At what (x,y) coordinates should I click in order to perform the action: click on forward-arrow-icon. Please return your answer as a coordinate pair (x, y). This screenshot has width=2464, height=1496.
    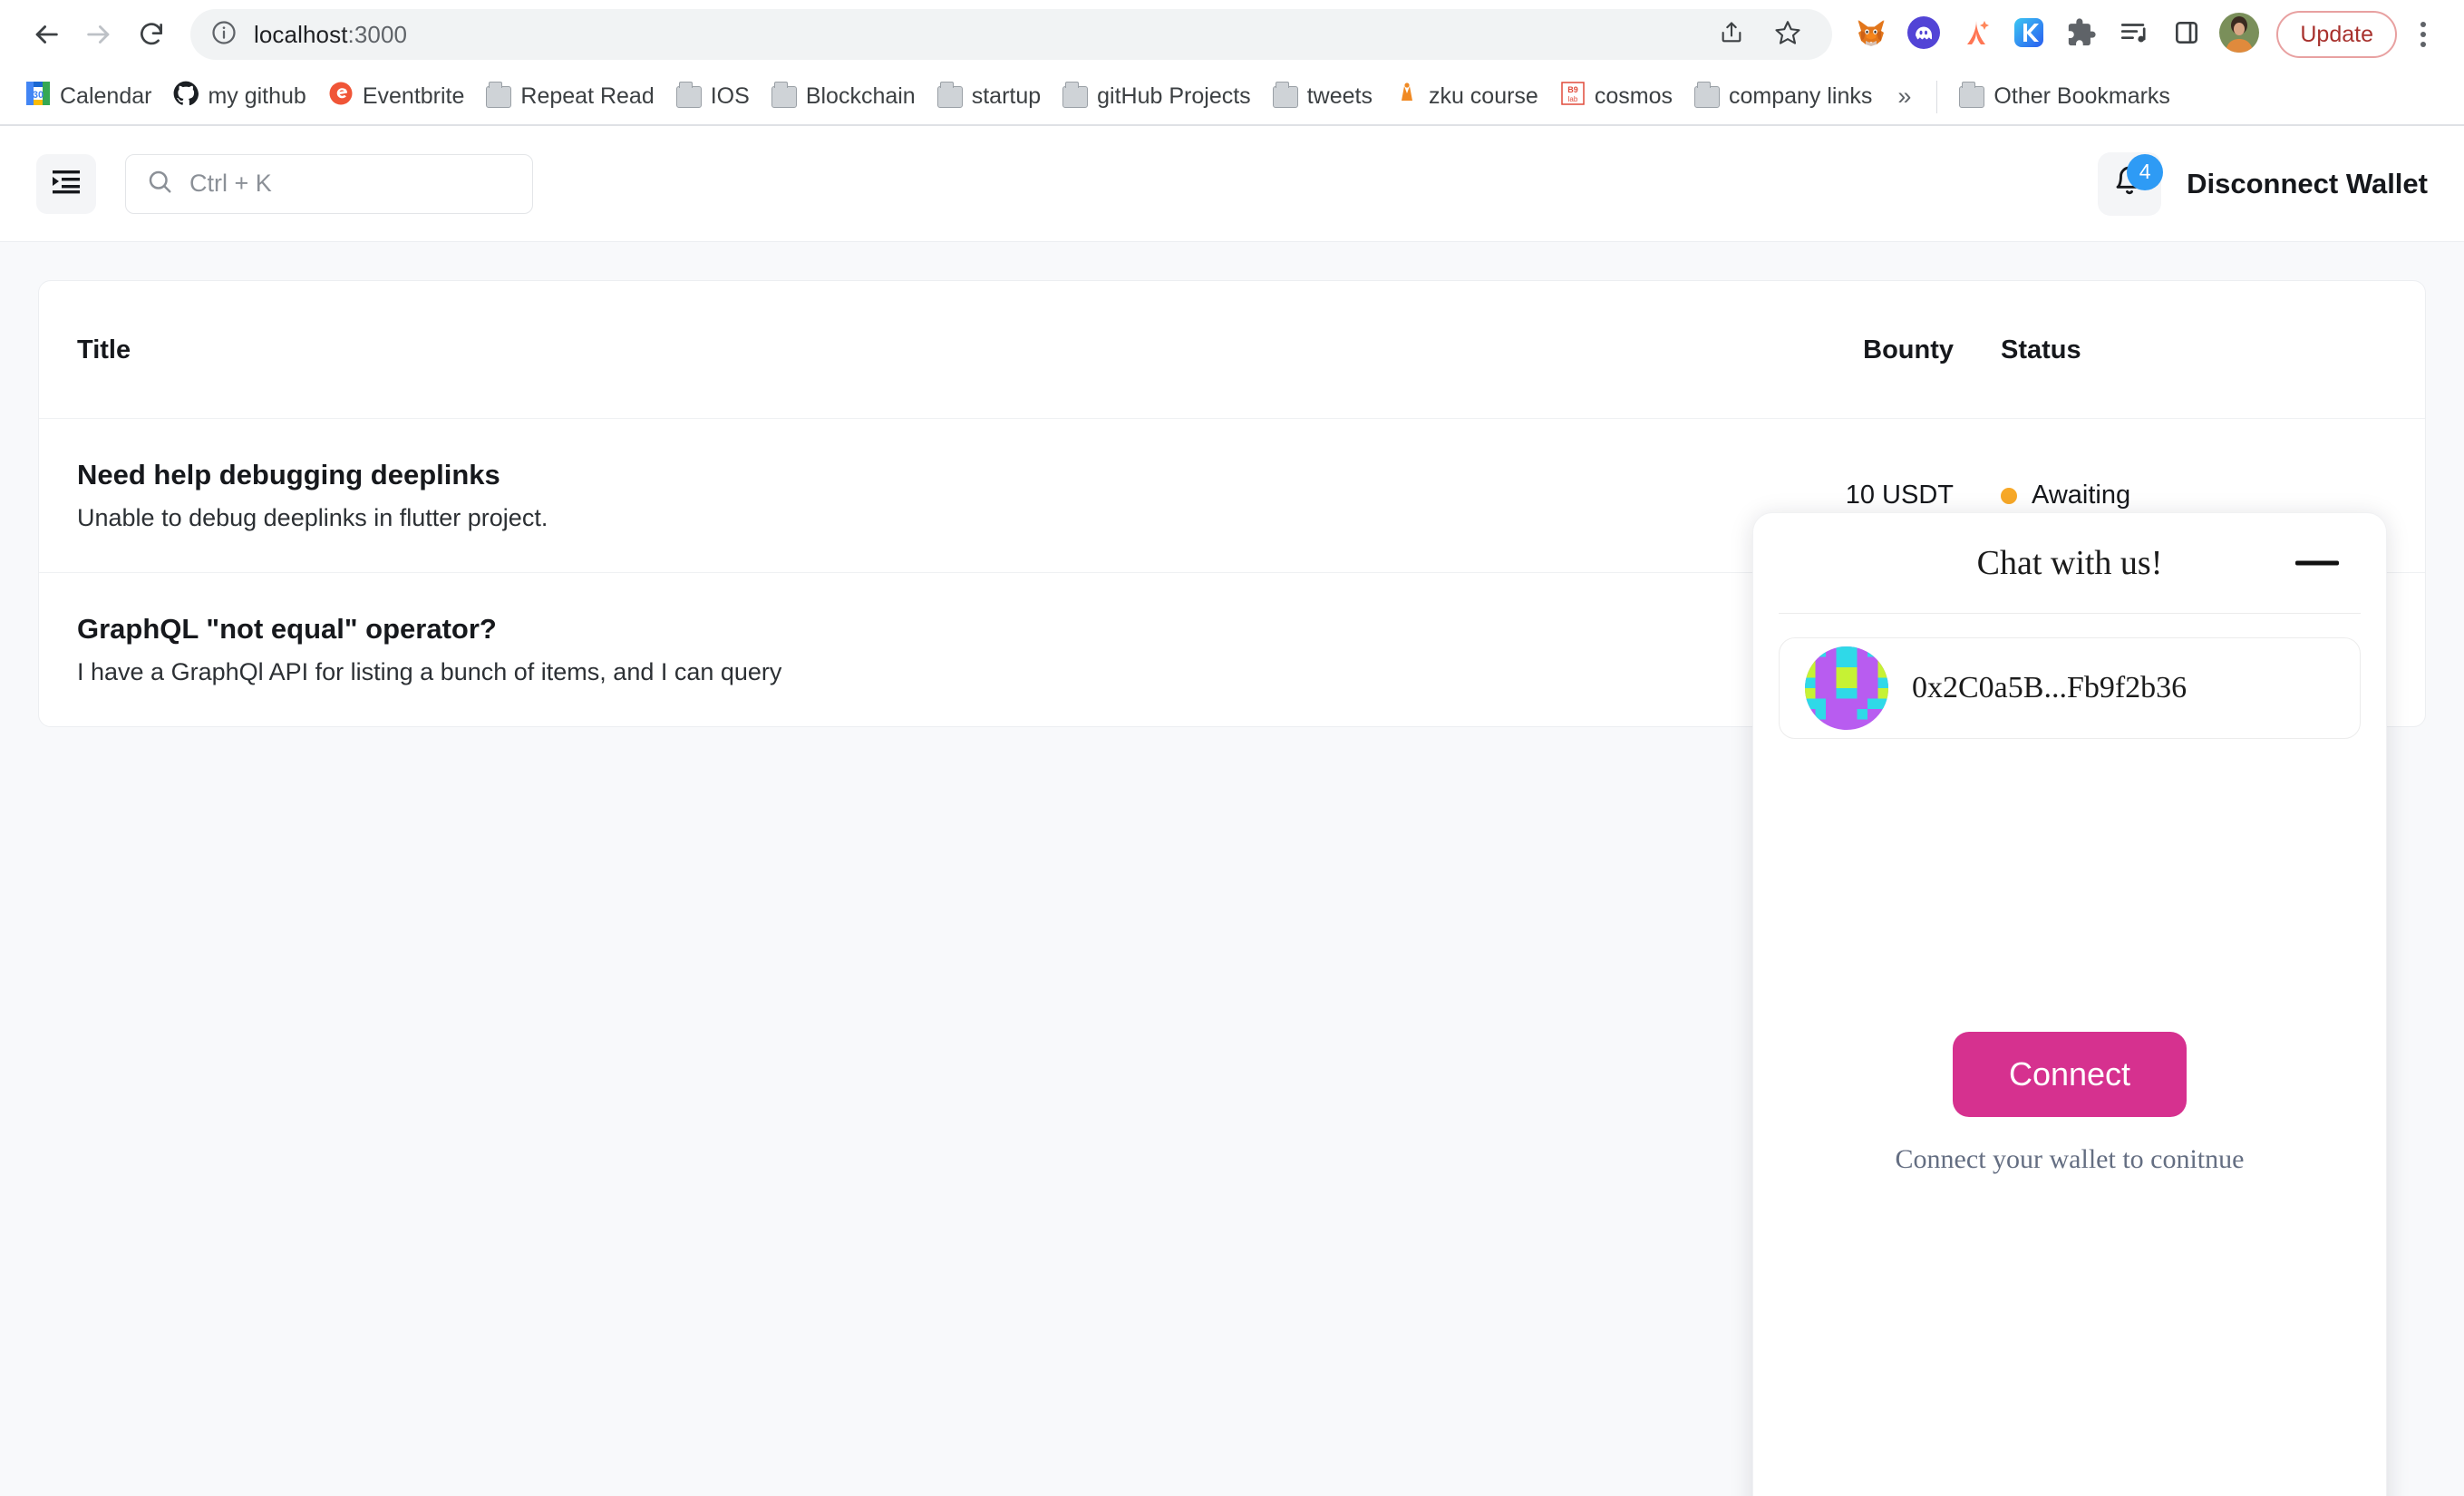
    Looking at the image, I should click on (98, 34).